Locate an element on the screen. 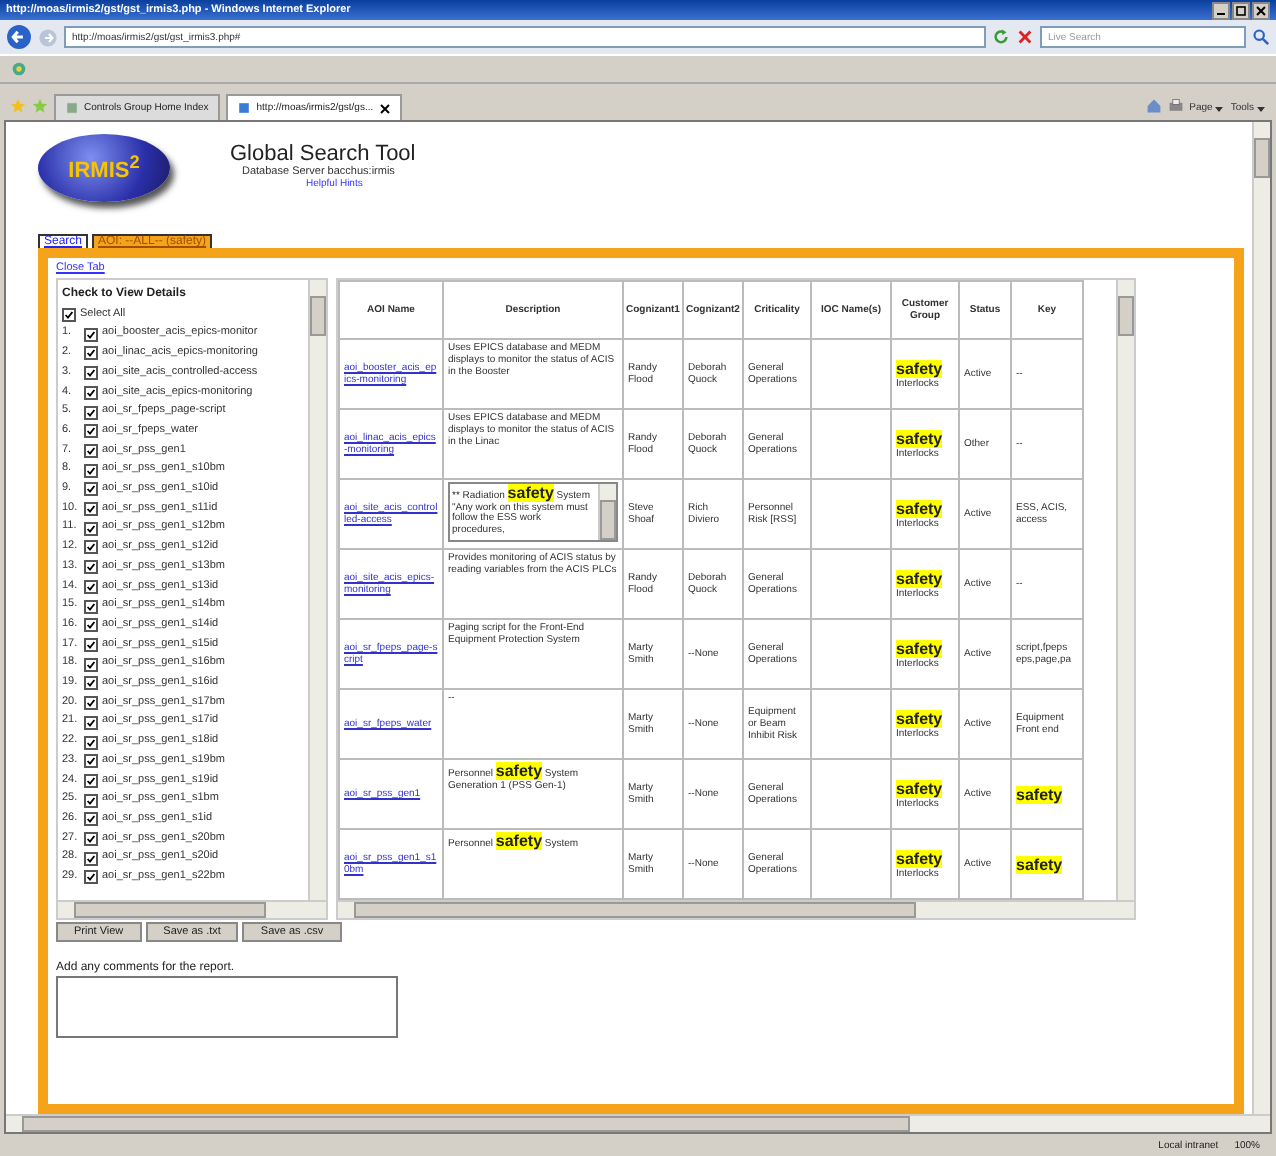 Image resolution: width=1276 pixels, height=1156 pixels. search-icon is located at coordinates (1261, 37).